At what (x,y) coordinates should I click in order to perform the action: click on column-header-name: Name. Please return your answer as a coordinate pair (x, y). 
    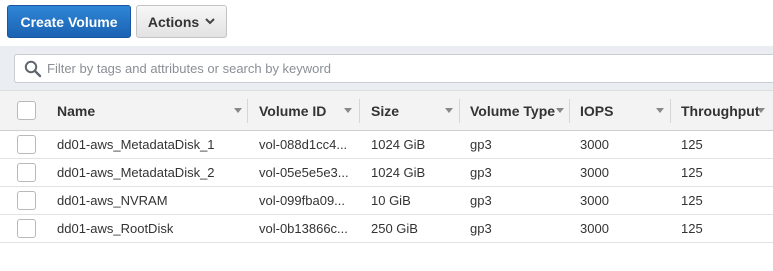
    Looking at the image, I should click on (76, 110).